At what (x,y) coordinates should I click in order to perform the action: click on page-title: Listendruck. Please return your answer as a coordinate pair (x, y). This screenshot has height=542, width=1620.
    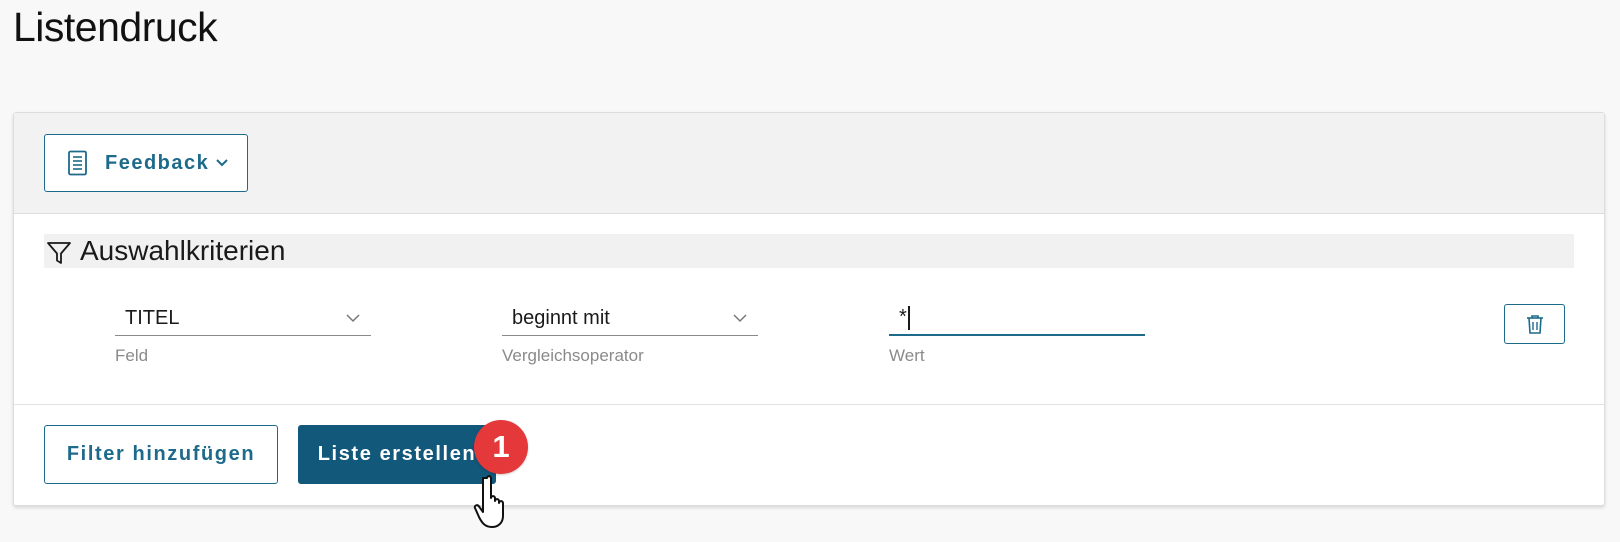
    Looking at the image, I should click on (115, 27).